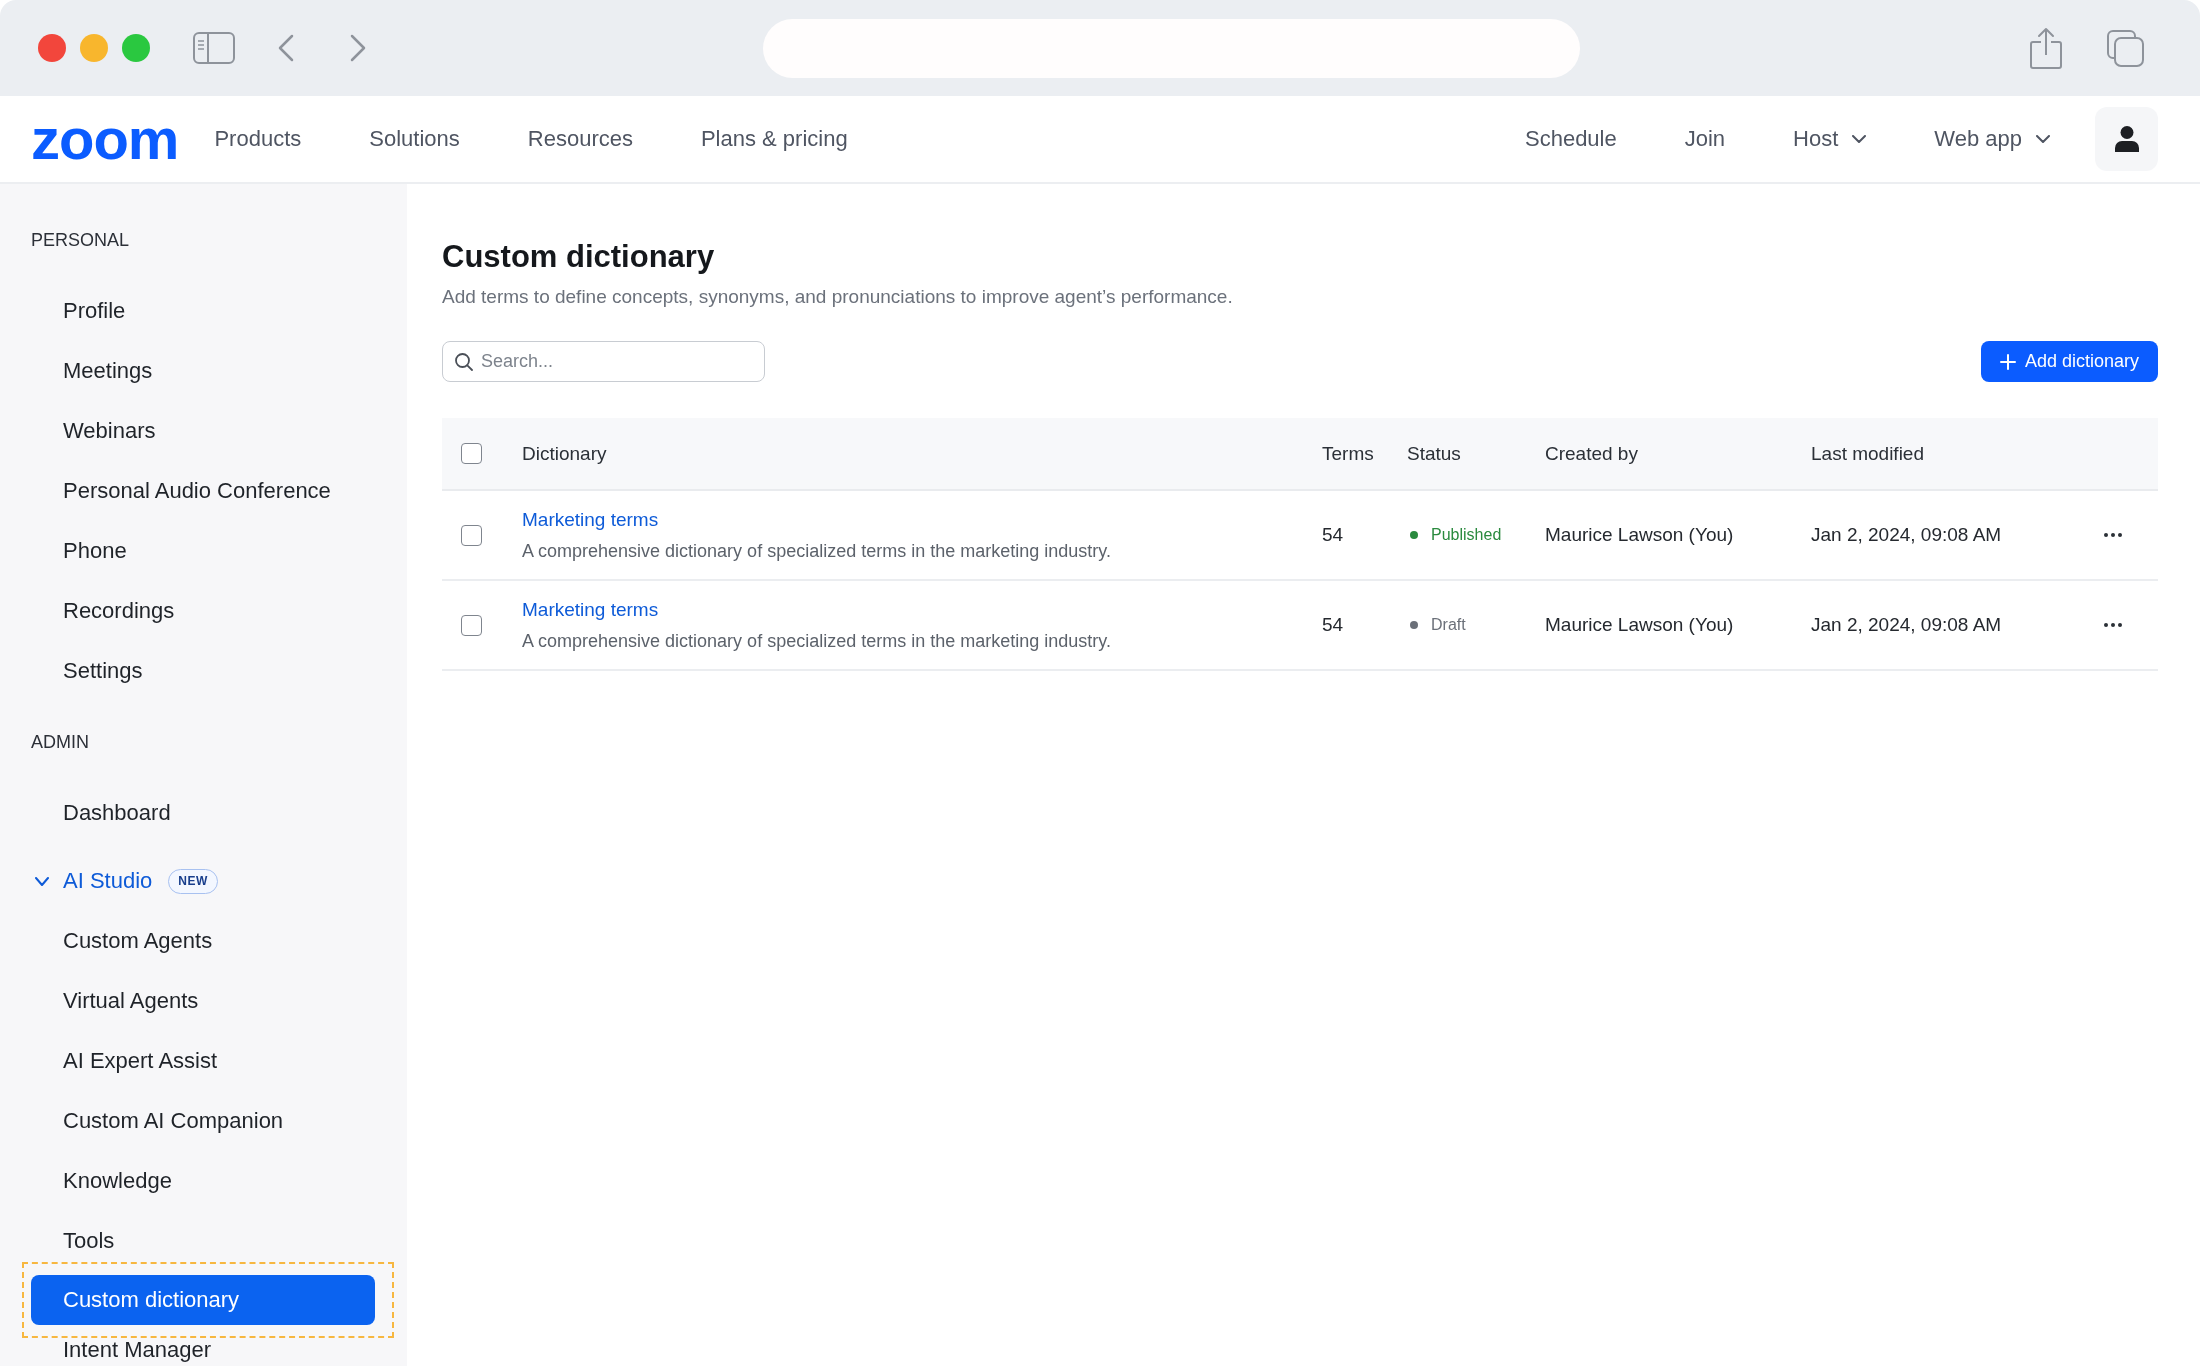 The width and height of the screenshot is (2200, 1366). What do you see at coordinates (258, 139) in the screenshot?
I see `nav-link: Products` at bounding box center [258, 139].